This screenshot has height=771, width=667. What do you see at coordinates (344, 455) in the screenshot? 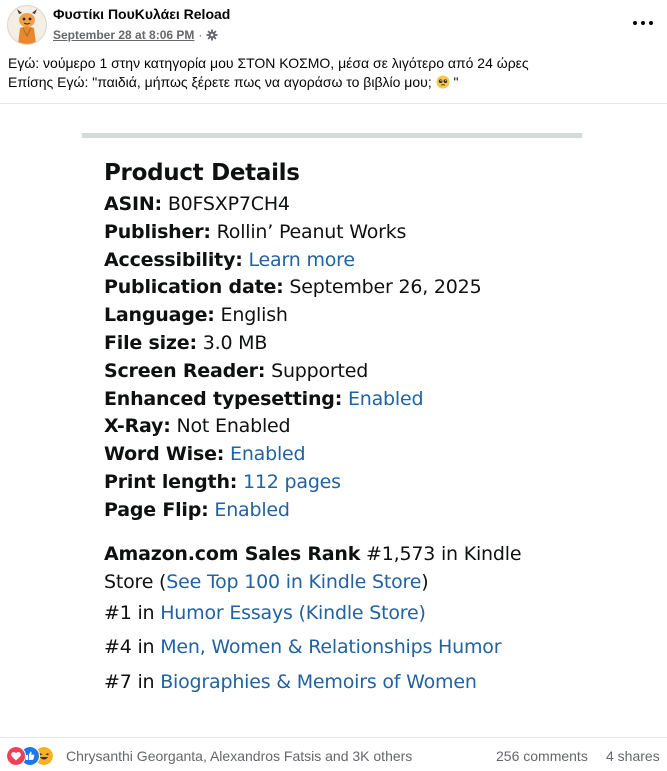
I see `detail-row-word-wise: Word Wise: Enabled` at bounding box center [344, 455].